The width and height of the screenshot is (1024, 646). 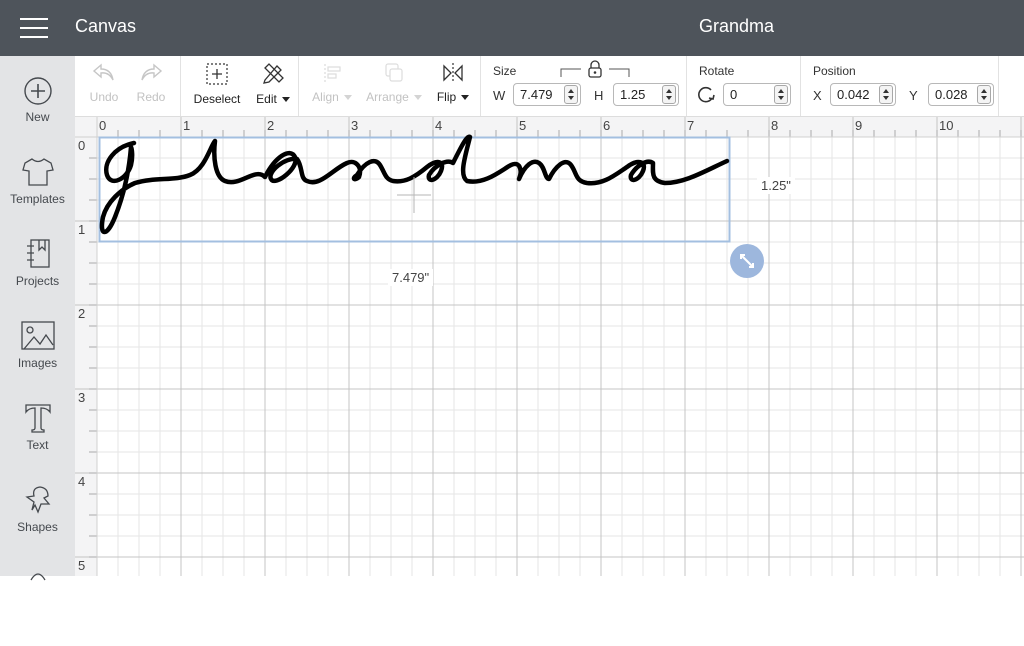 I want to click on sidebar-item-shapes: Shapes, so click(x=37, y=524).